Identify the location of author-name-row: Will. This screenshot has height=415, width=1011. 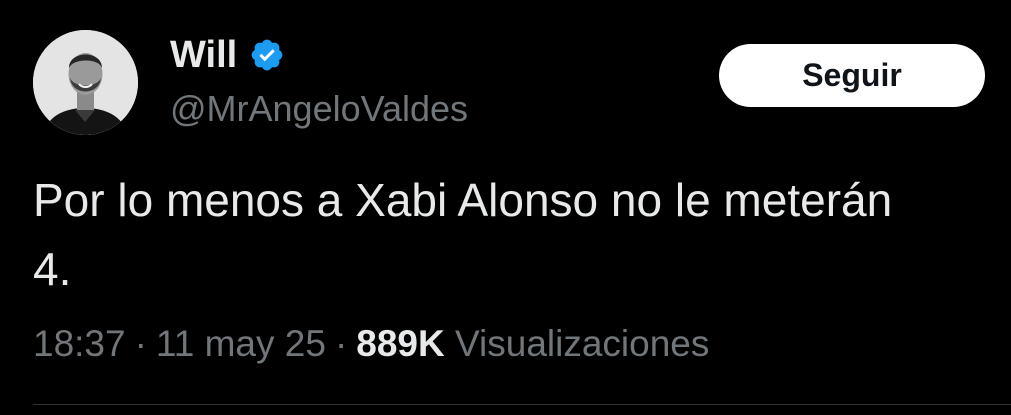
(227, 55).